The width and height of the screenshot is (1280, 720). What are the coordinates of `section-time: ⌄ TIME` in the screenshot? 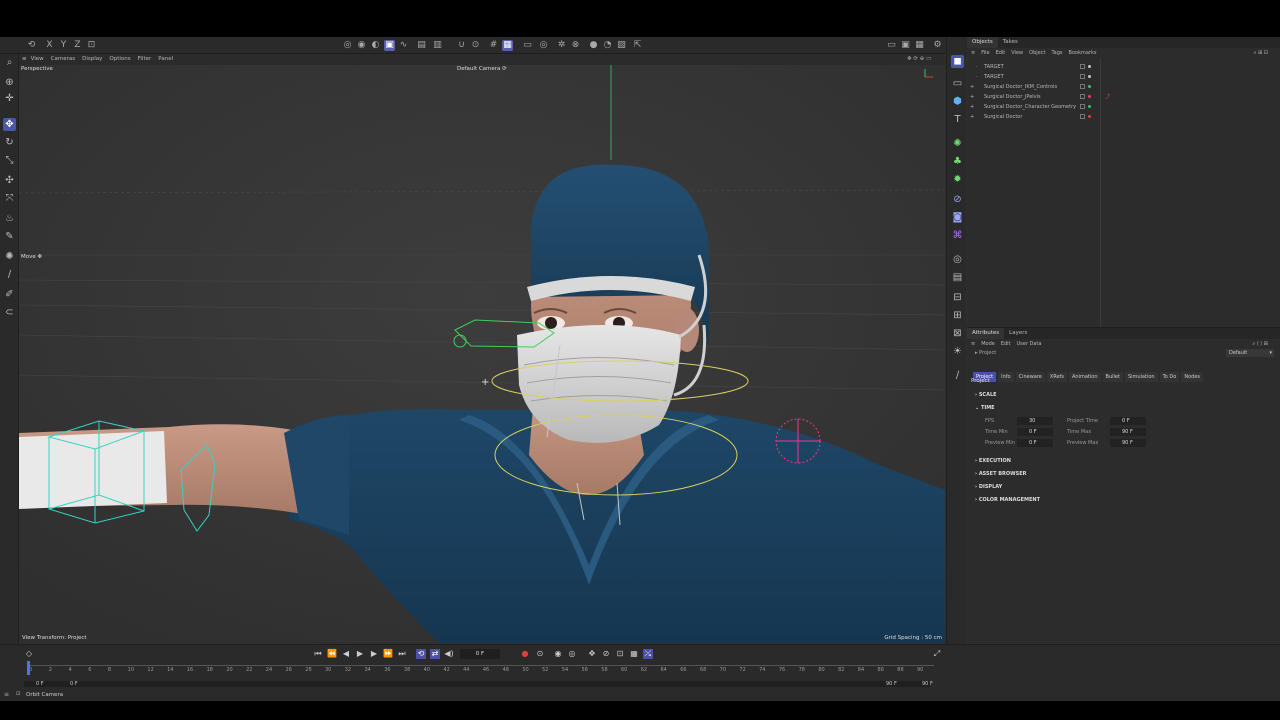 It's located at (985, 408).